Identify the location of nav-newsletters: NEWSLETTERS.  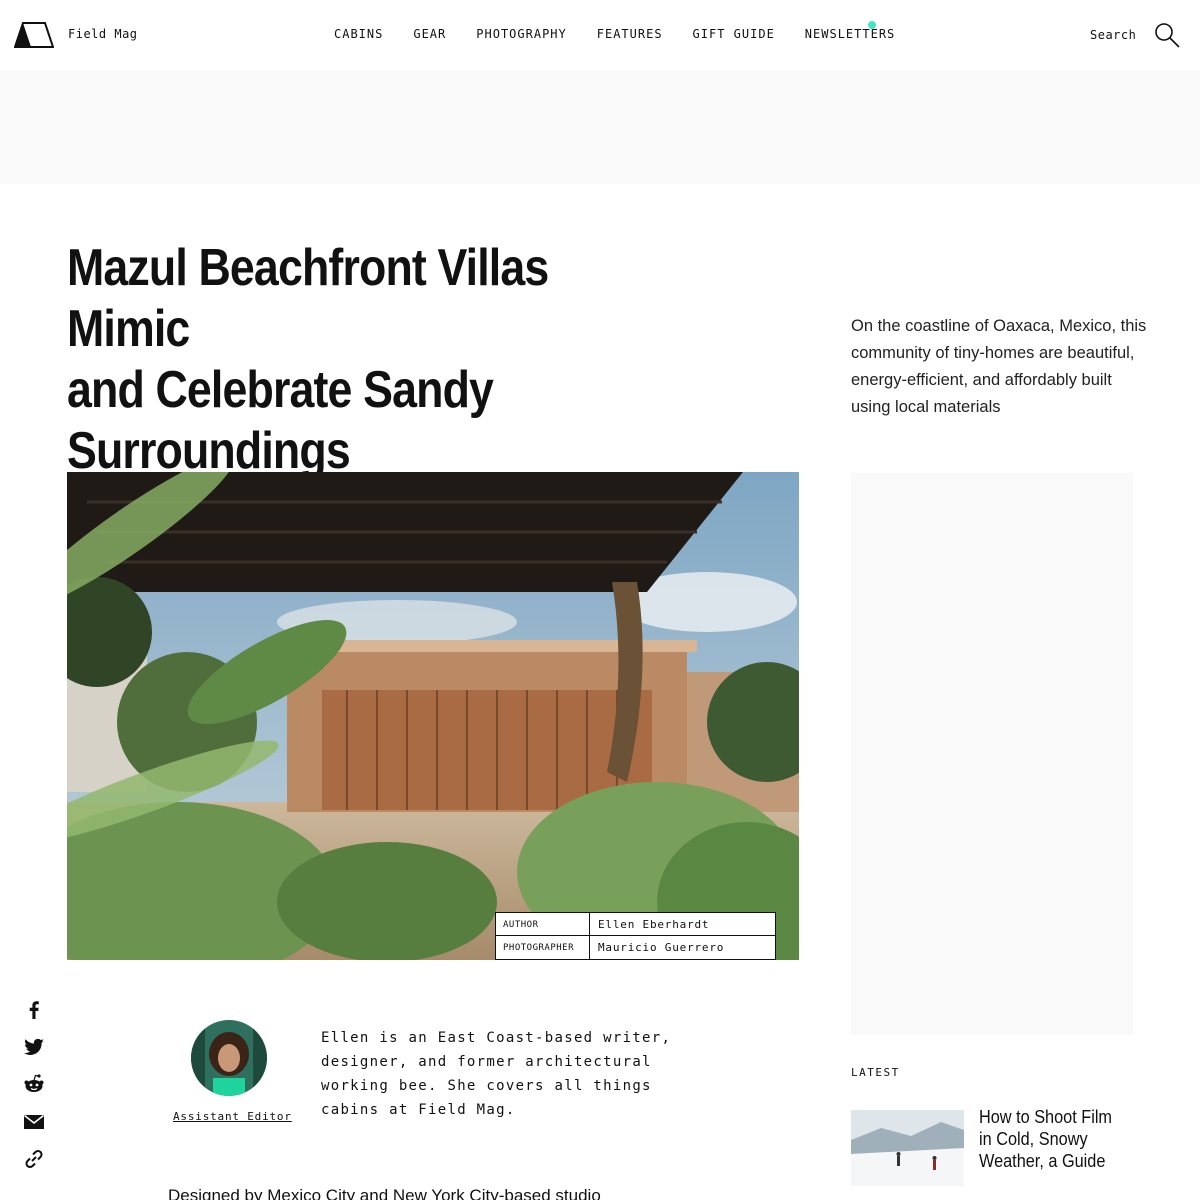
(850, 34).